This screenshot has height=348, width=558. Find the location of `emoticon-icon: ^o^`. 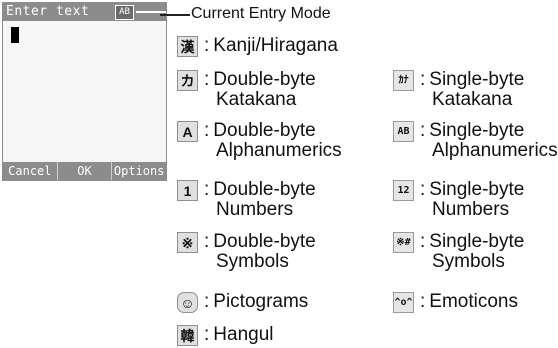

emoticon-icon: ^o^ is located at coordinates (403, 302).